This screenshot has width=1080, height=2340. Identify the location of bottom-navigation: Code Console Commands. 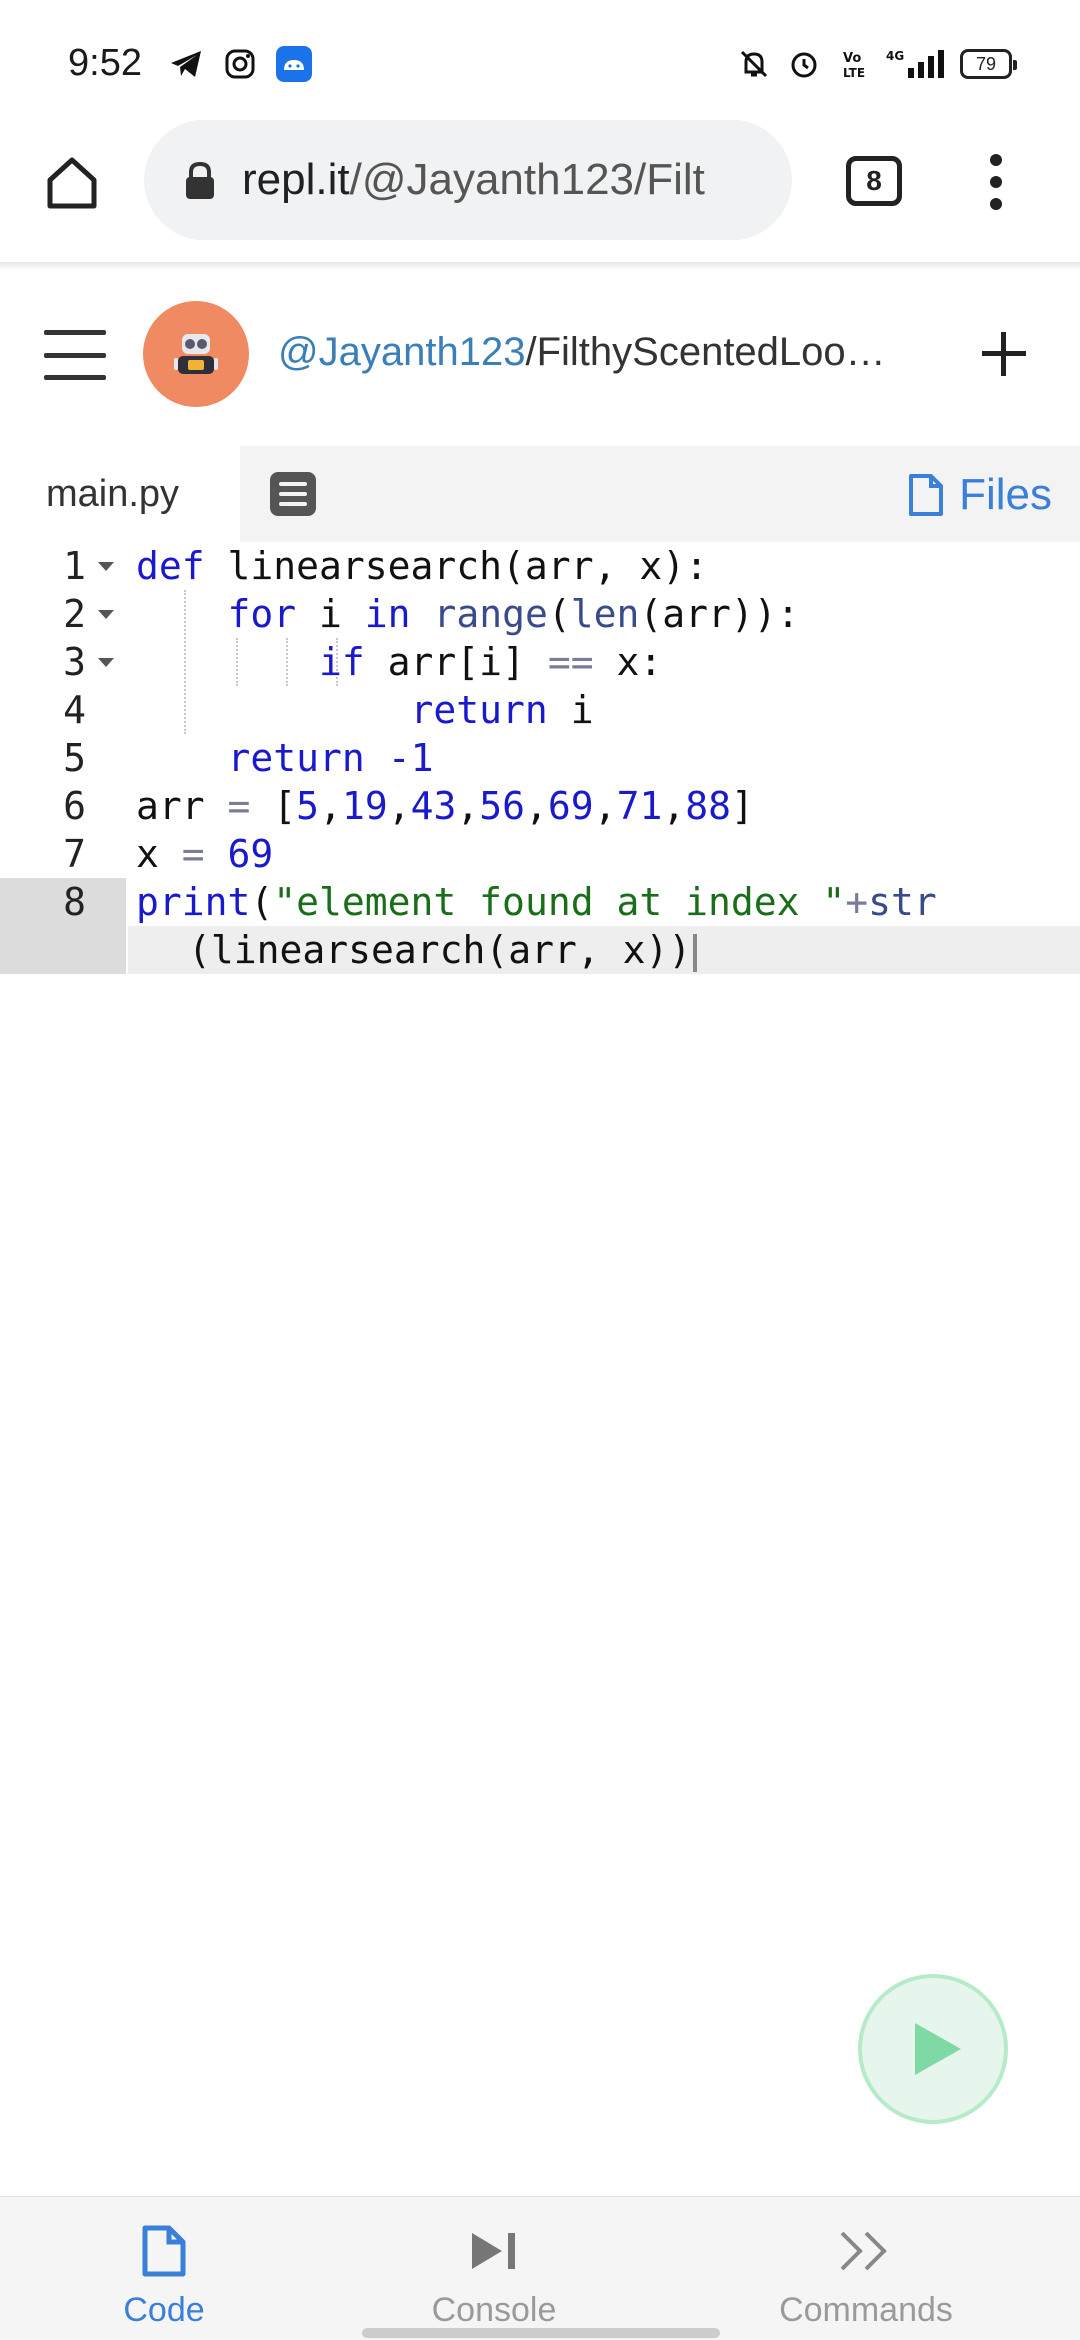
(540, 2268).